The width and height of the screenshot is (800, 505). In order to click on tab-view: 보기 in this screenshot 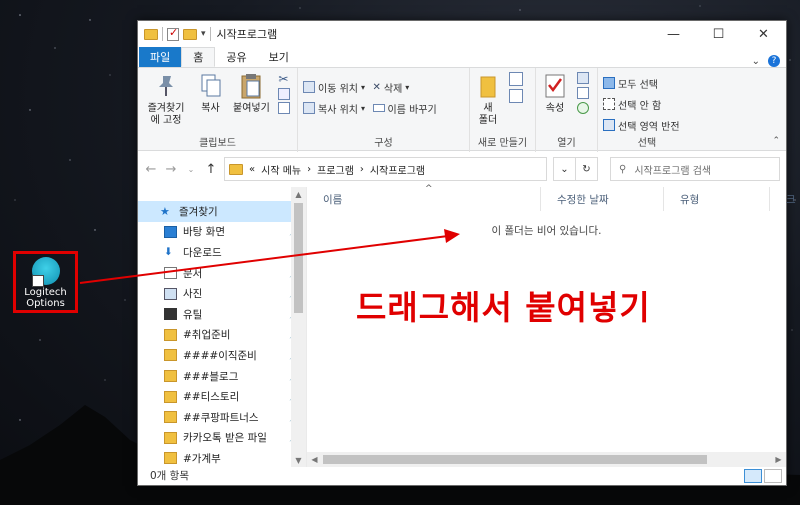, I will do `click(279, 57)`.